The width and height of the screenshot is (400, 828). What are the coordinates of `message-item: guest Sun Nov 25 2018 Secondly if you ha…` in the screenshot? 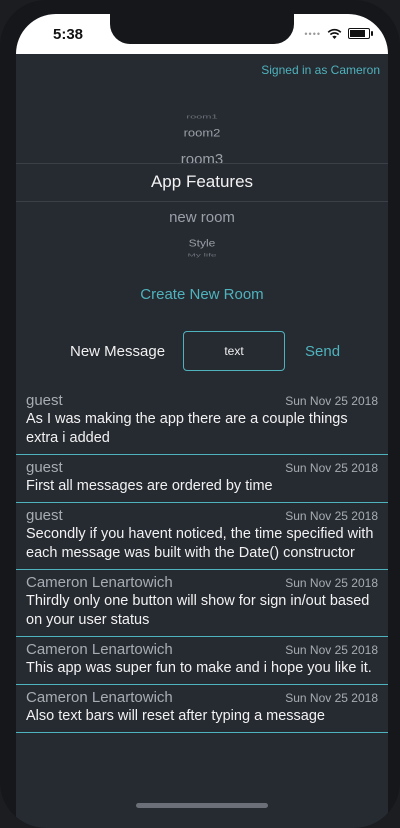 It's located at (202, 536).